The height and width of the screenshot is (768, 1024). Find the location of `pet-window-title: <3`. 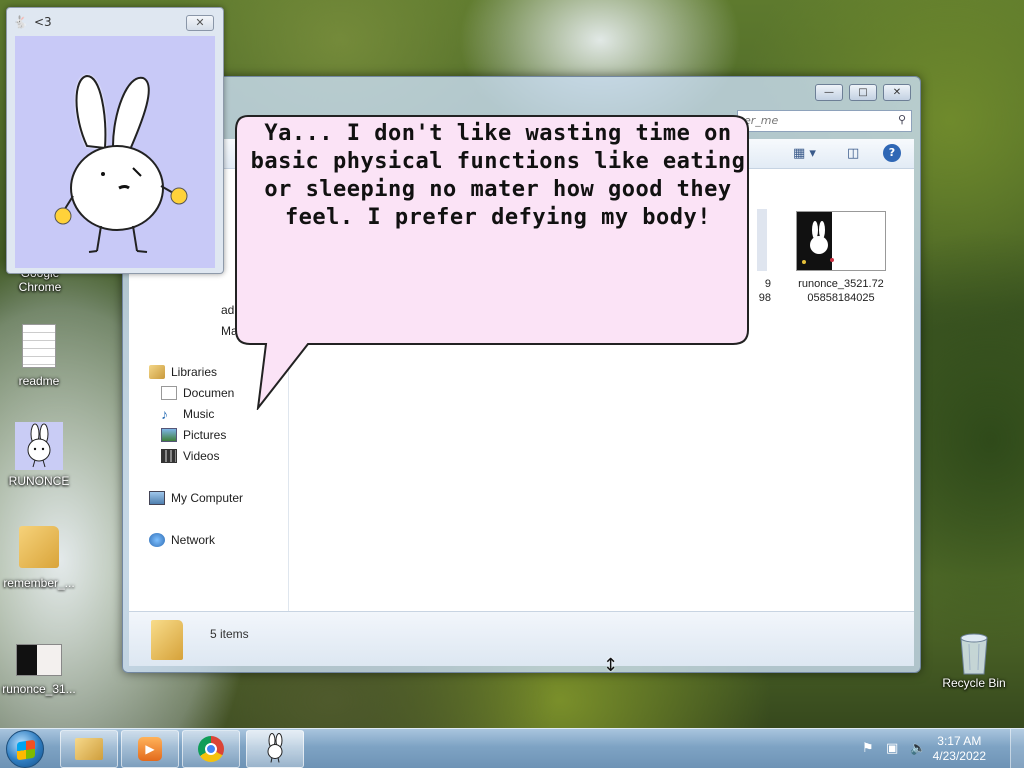

pet-window-title: <3 is located at coordinates (42, 22).